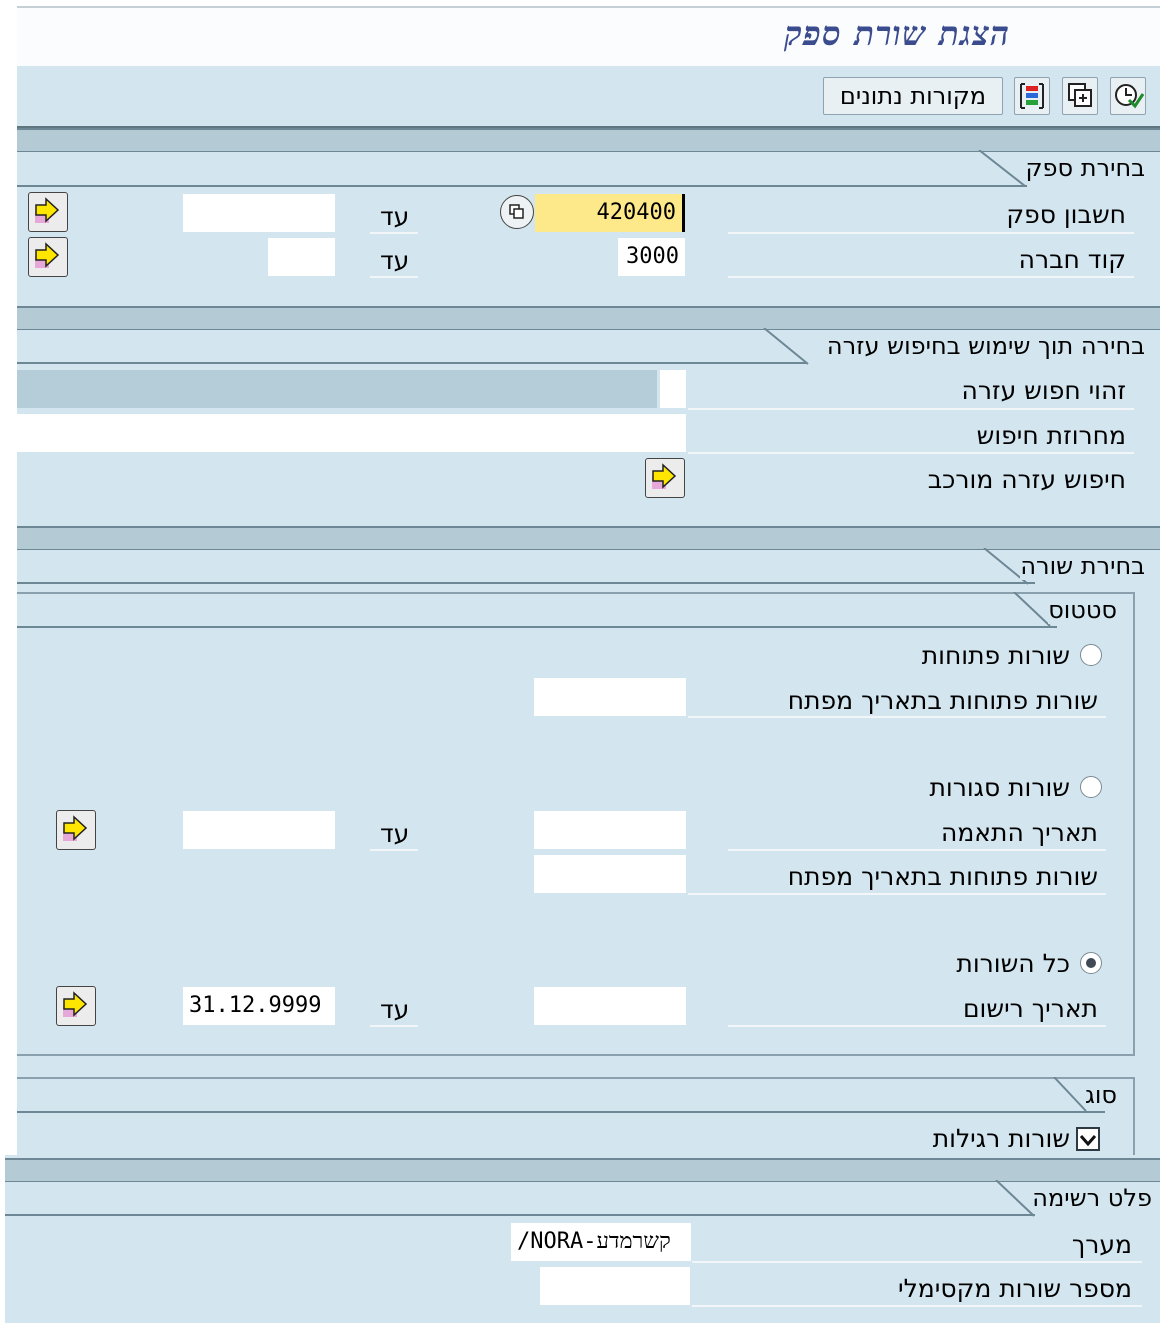  What do you see at coordinates (897, 33) in the screenshot?
I see `page-title: הצגת שורת ספק` at bounding box center [897, 33].